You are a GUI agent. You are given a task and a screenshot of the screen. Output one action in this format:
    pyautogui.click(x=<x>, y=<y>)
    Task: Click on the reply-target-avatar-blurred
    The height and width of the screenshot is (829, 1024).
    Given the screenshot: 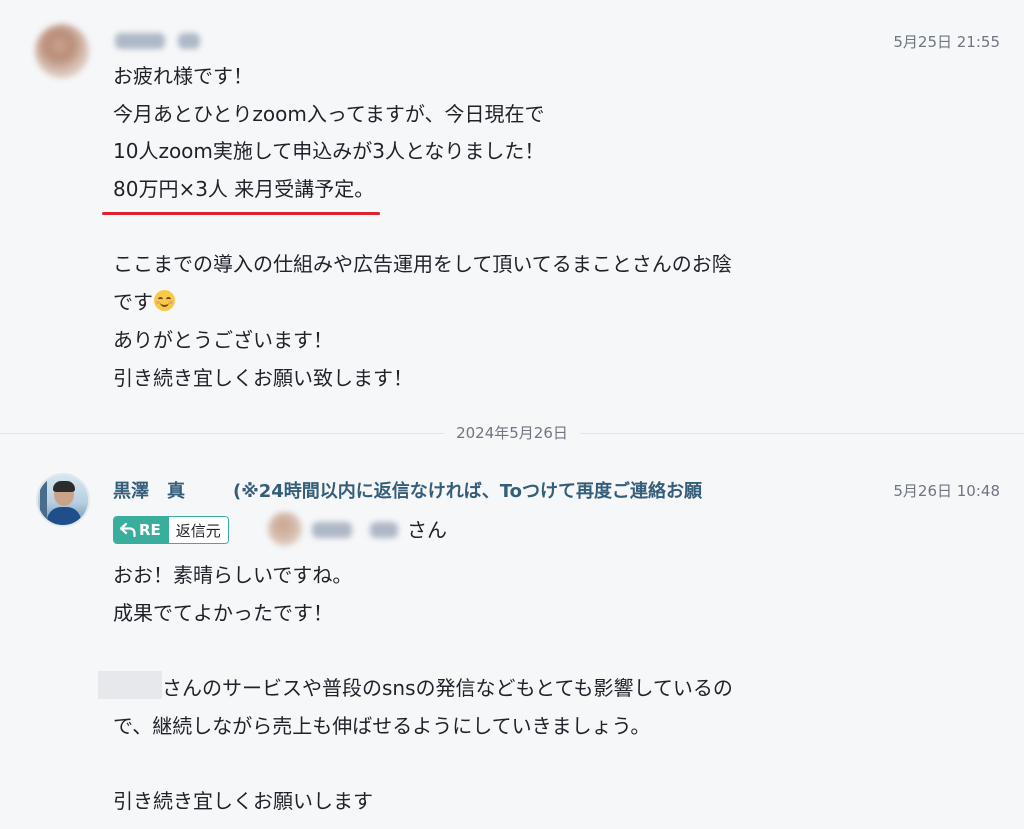 What is the action you would take?
    pyautogui.click(x=285, y=529)
    